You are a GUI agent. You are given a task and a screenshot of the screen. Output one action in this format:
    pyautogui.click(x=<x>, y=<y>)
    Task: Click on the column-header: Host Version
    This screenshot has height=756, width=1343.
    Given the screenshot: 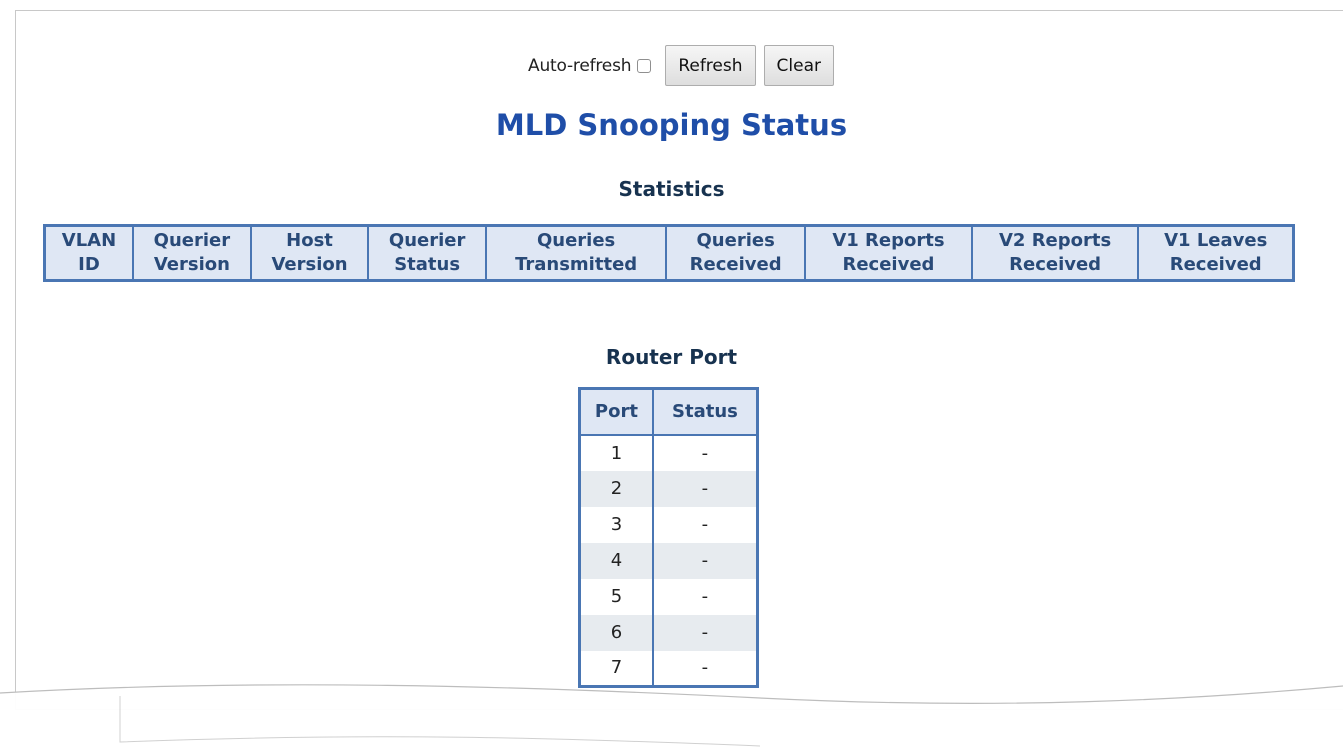 What is the action you would take?
    pyautogui.click(x=309, y=253)
    